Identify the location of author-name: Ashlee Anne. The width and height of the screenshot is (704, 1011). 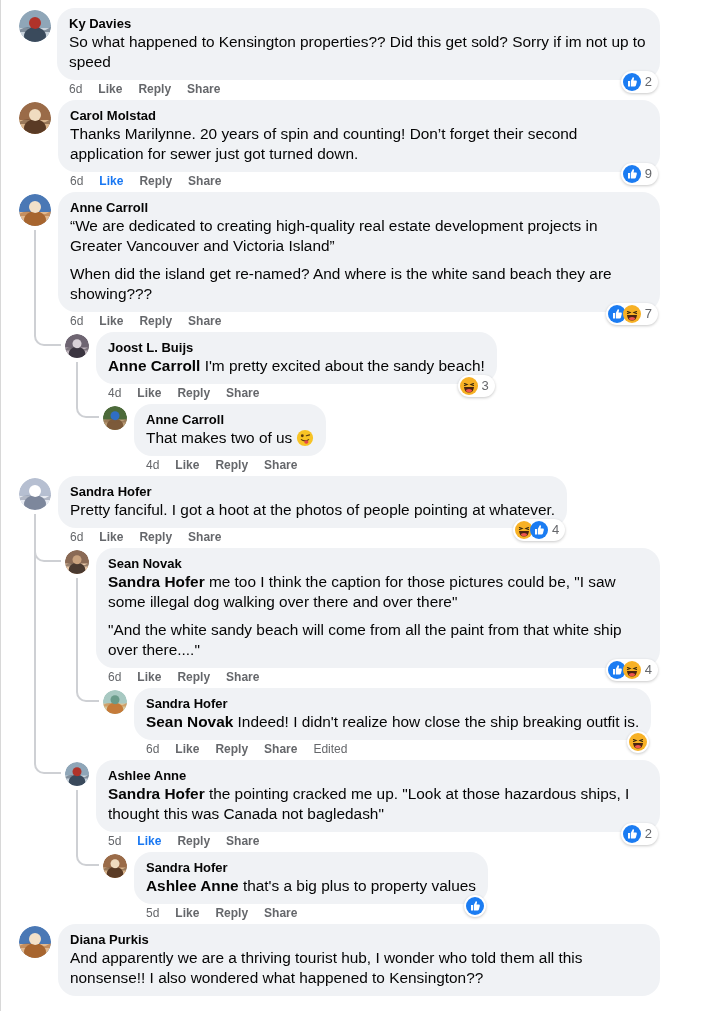
(378, 776).